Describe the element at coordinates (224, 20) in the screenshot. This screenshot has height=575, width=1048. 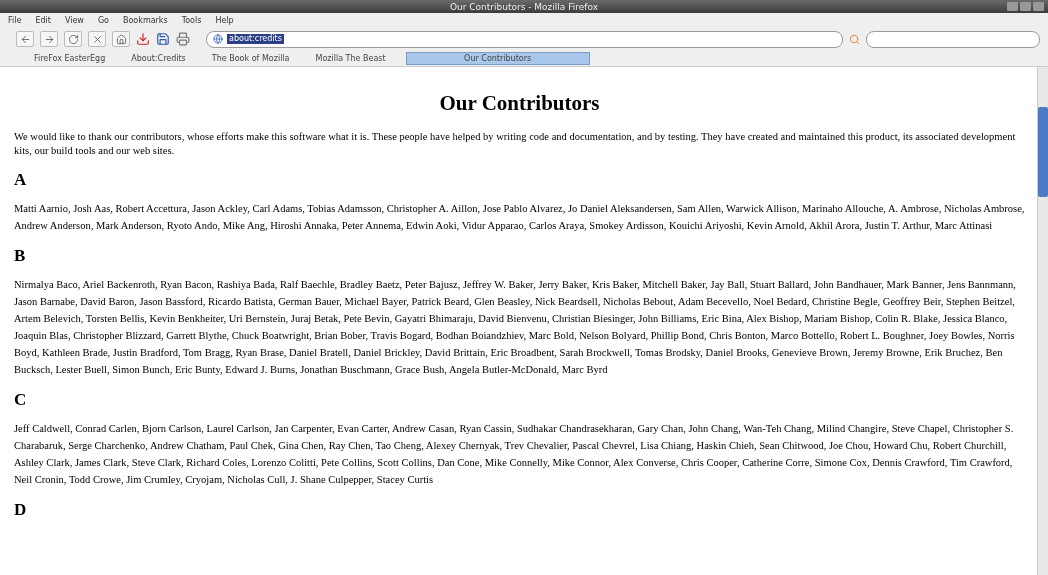
I see `menu-item: Help` at that location.